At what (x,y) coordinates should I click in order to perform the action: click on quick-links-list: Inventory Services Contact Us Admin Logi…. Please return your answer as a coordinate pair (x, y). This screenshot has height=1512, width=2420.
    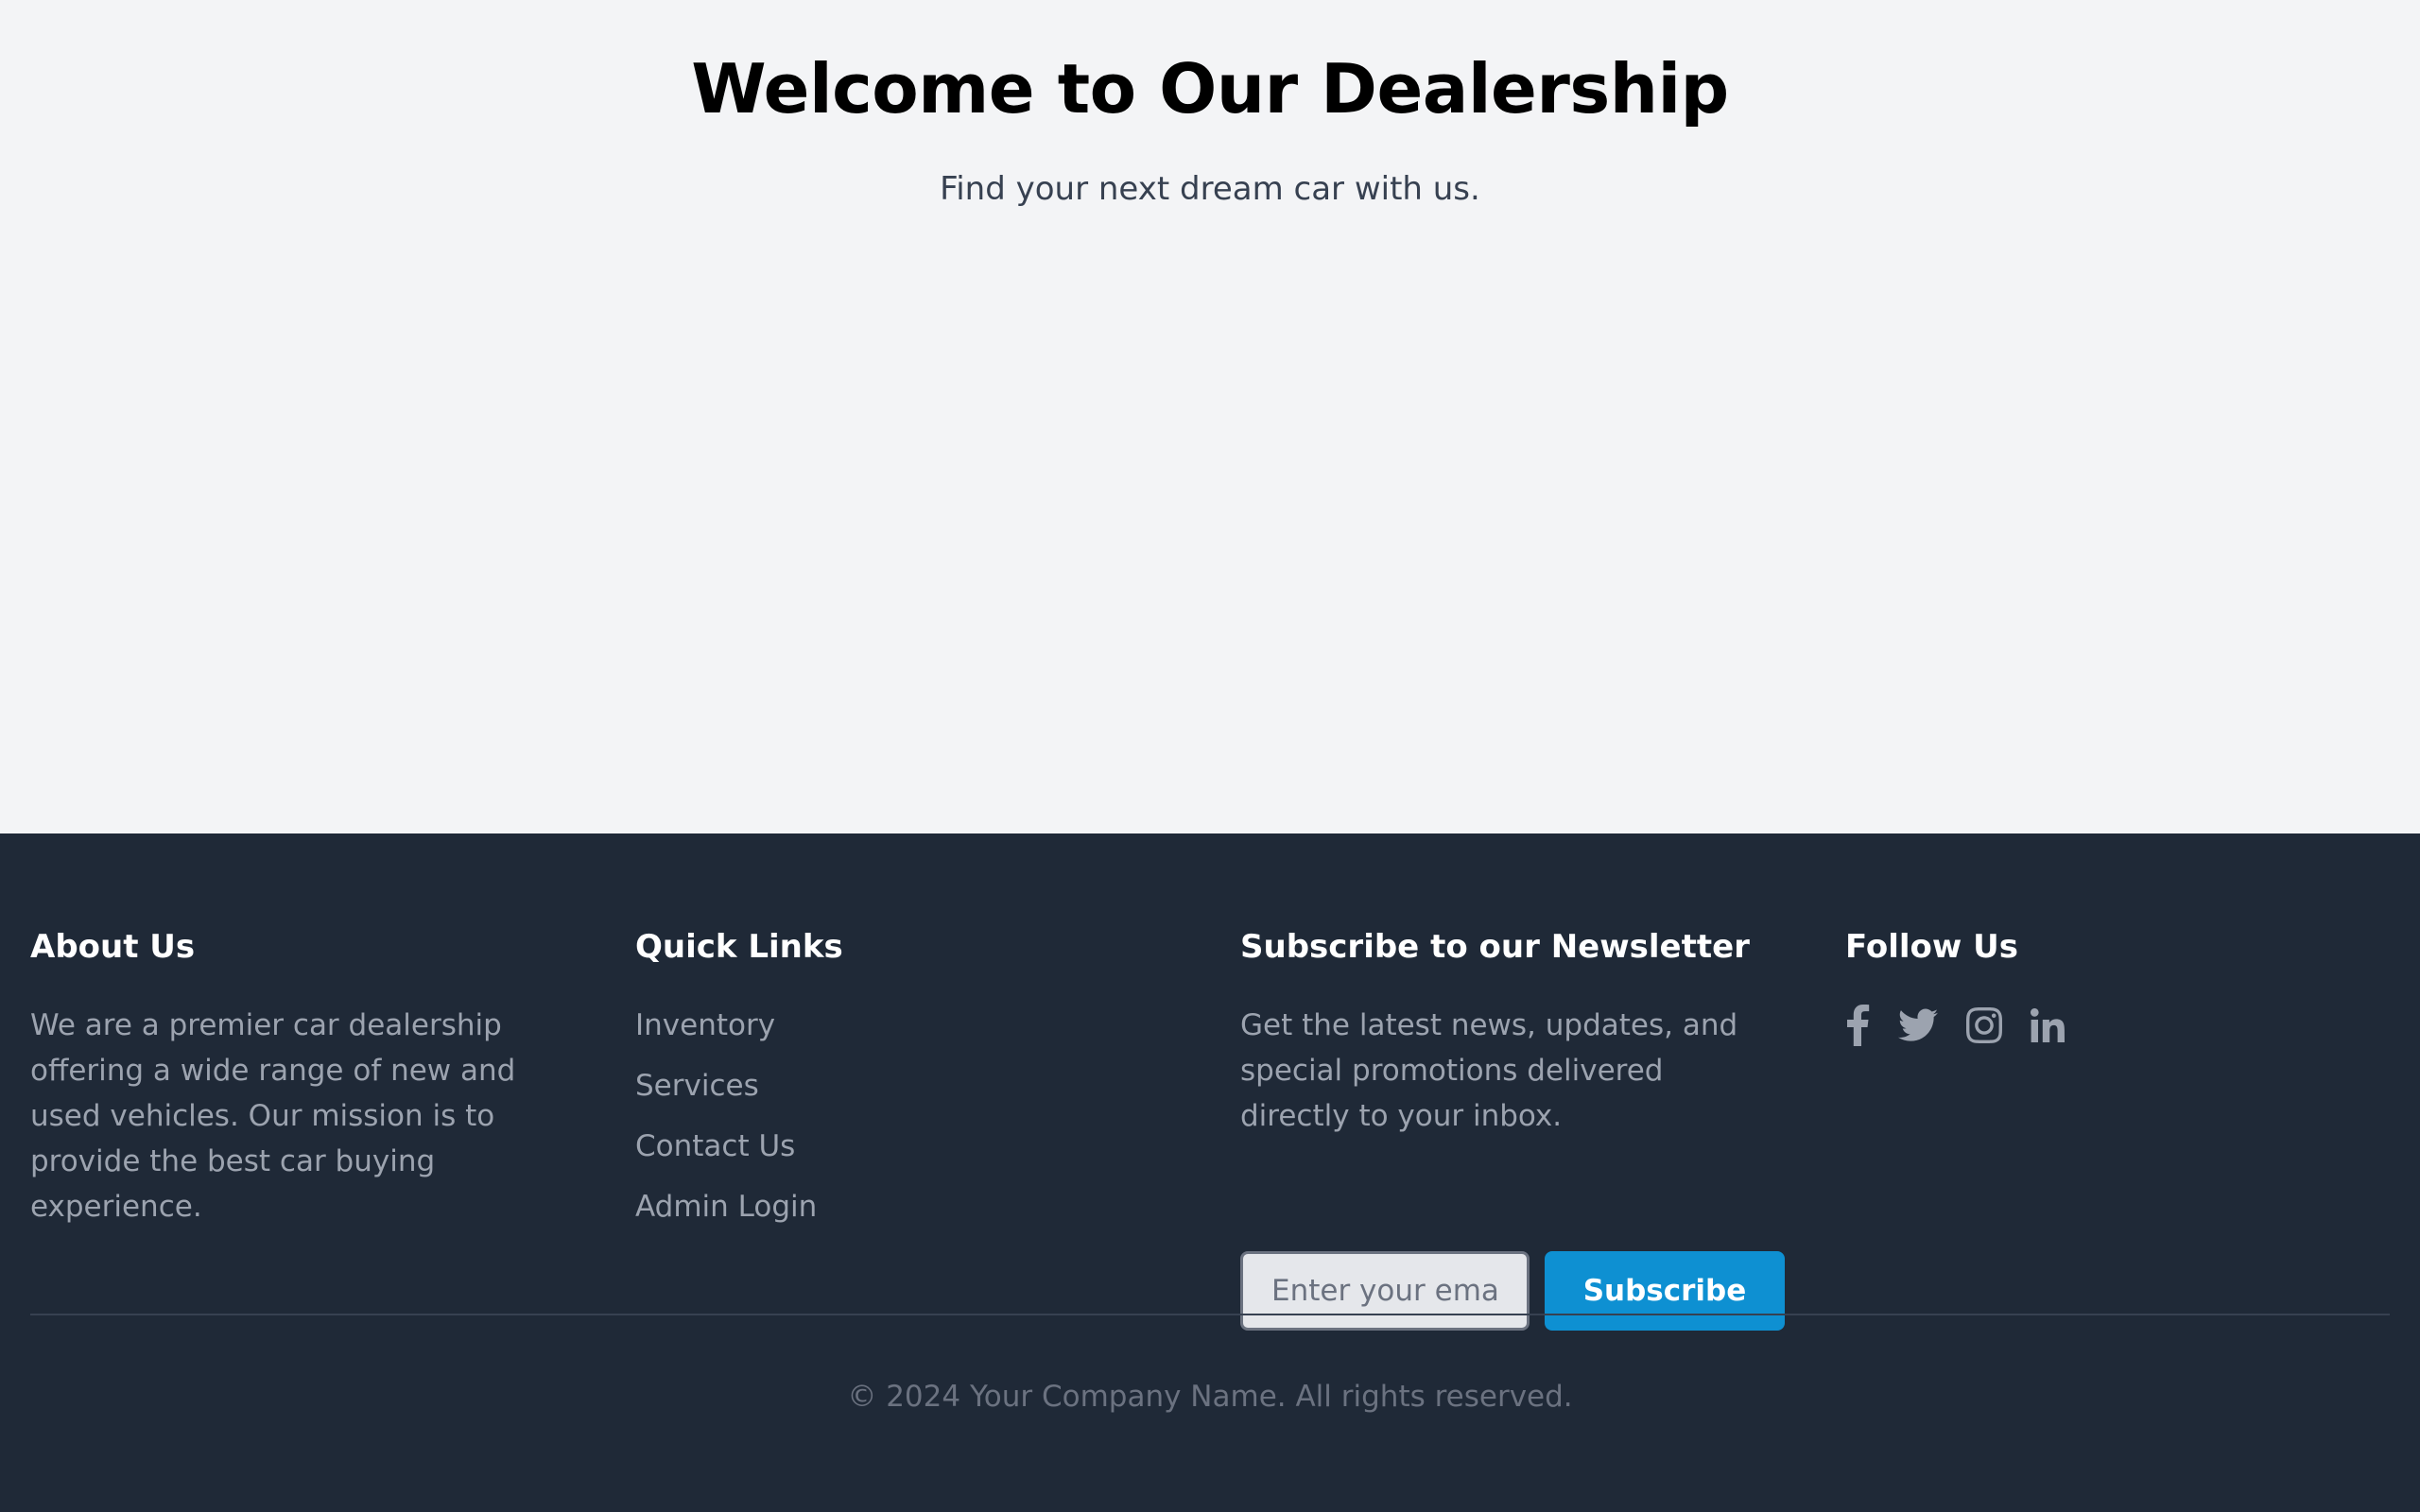
    Looking at the image, I should click on (918, 1124).